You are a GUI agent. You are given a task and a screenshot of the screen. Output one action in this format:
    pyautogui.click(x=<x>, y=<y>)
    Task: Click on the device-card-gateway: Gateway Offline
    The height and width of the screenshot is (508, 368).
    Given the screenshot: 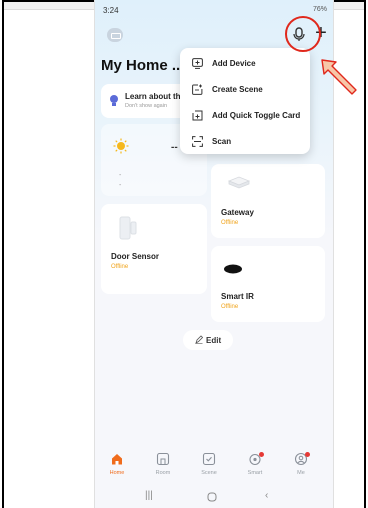 What is the action you would take?
    pyautogui.click(x=268, y=201)
    